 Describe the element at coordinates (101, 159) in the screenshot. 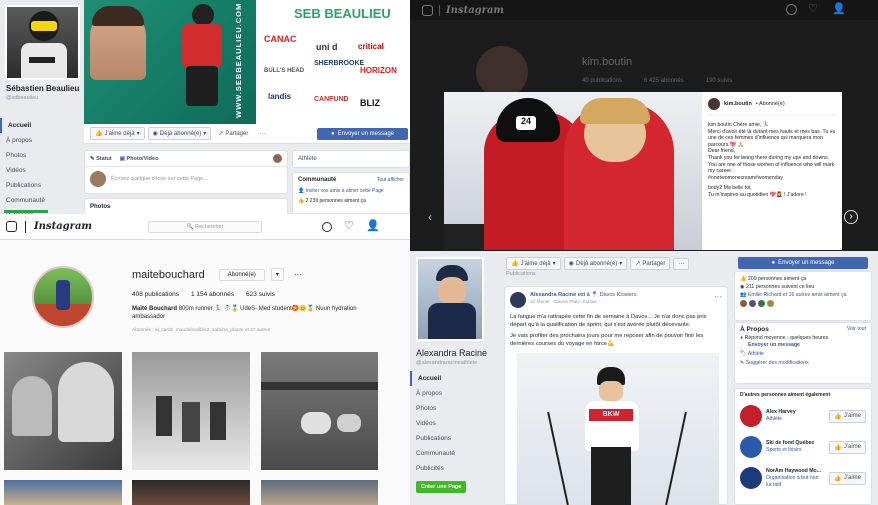

I see `status-tab: ✎ Statut` at that location.